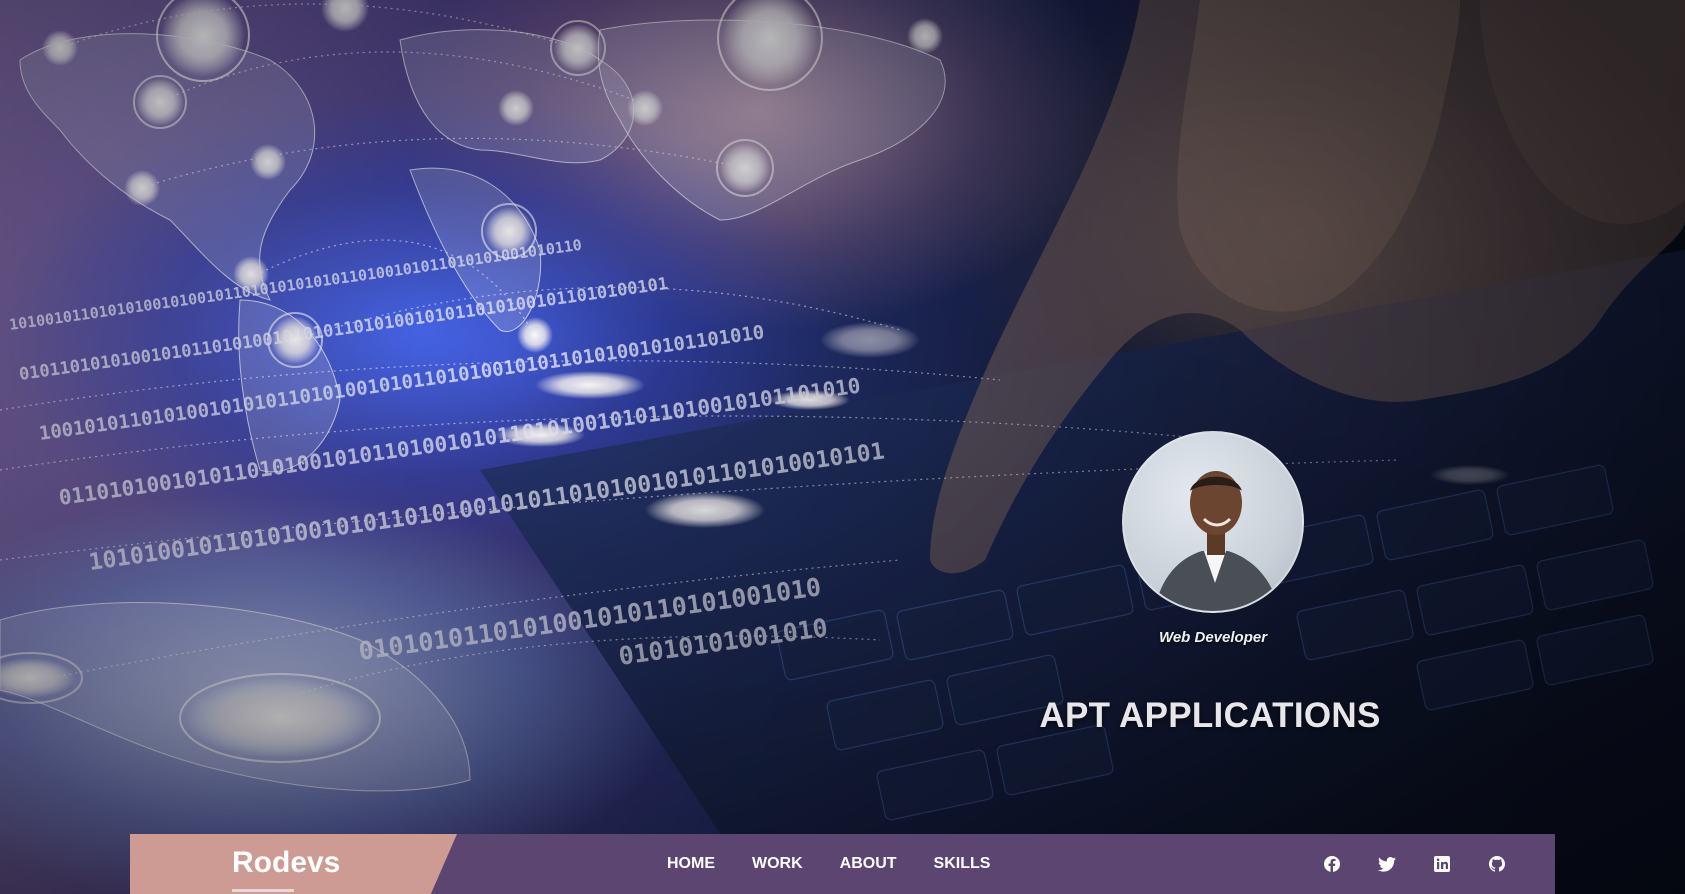  Describe the element at coordinates (1213, 637) in the screenshot. I see `role-subtitle: Web Developer` at that location.